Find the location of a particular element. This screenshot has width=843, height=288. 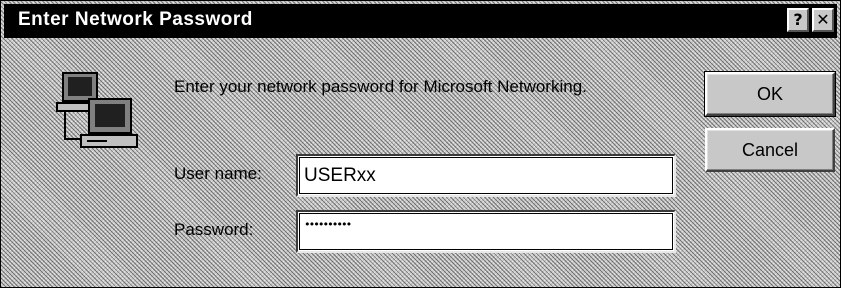

window-title: Enter Network Password is located at coordinates (135, 19).